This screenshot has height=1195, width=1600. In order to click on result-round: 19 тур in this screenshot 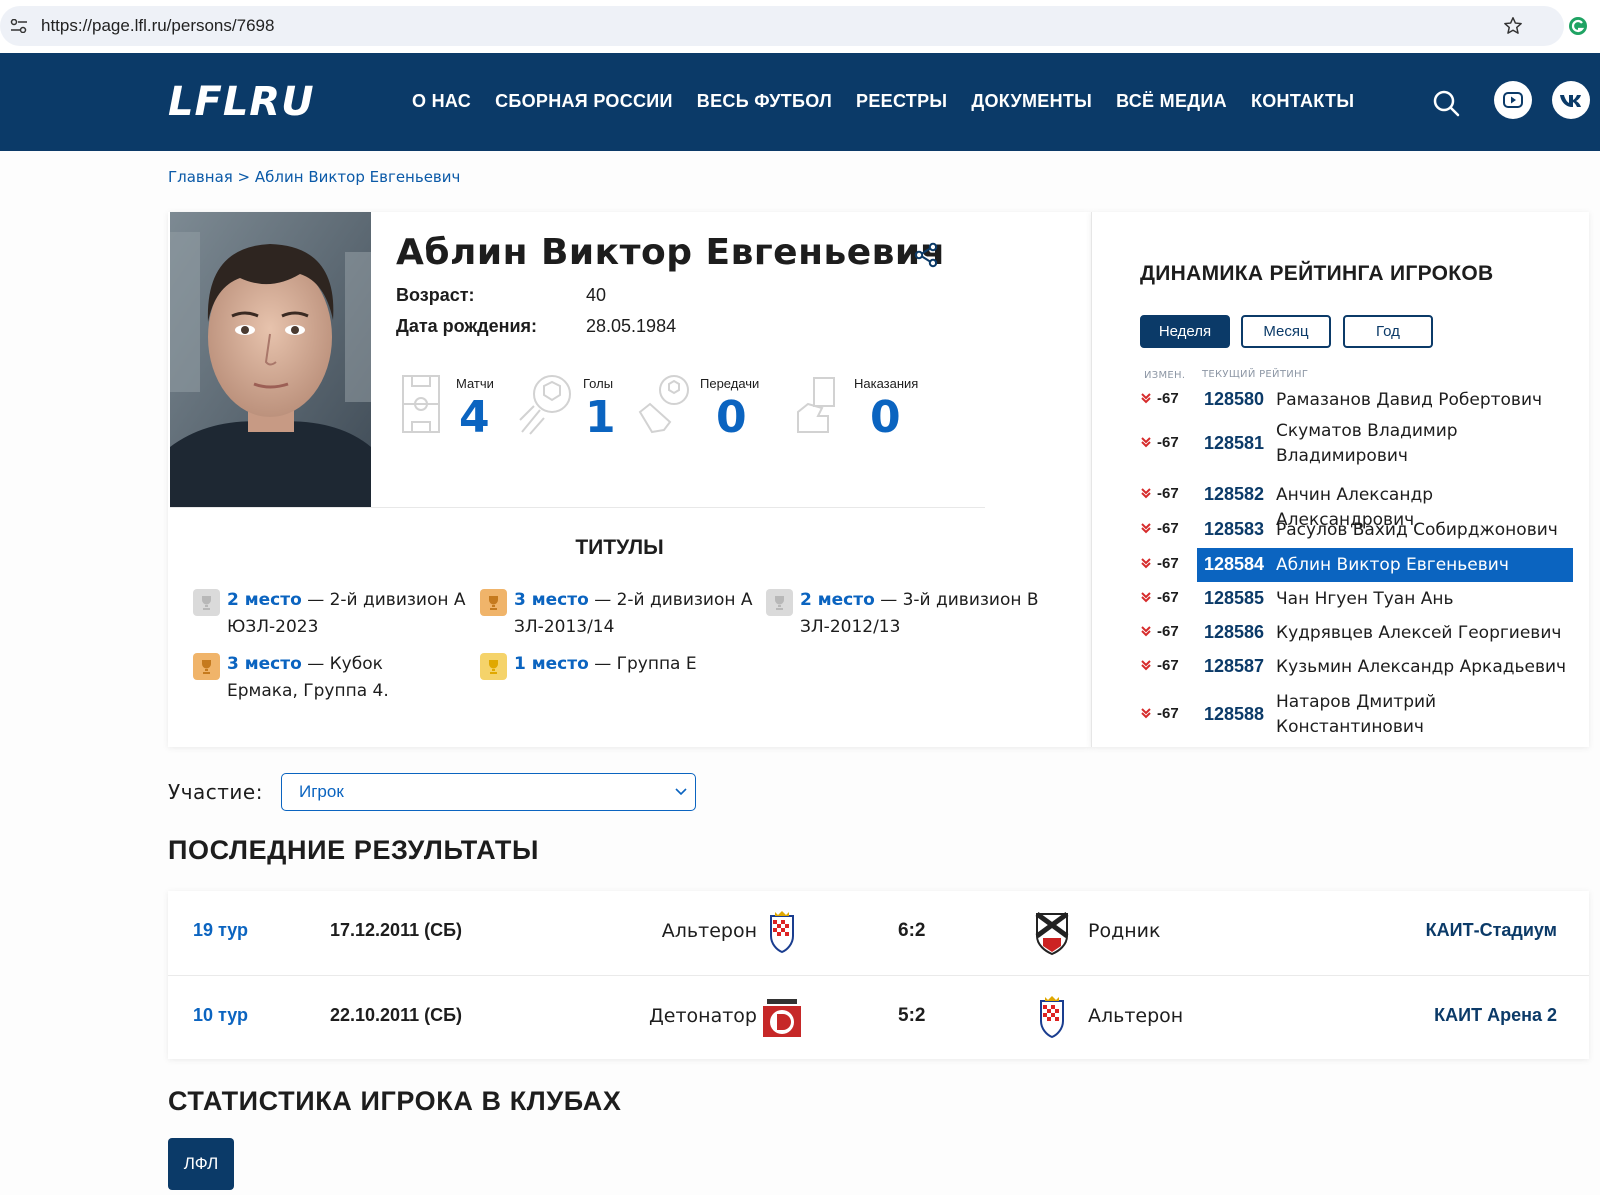, I will do `click(220, 930)`.